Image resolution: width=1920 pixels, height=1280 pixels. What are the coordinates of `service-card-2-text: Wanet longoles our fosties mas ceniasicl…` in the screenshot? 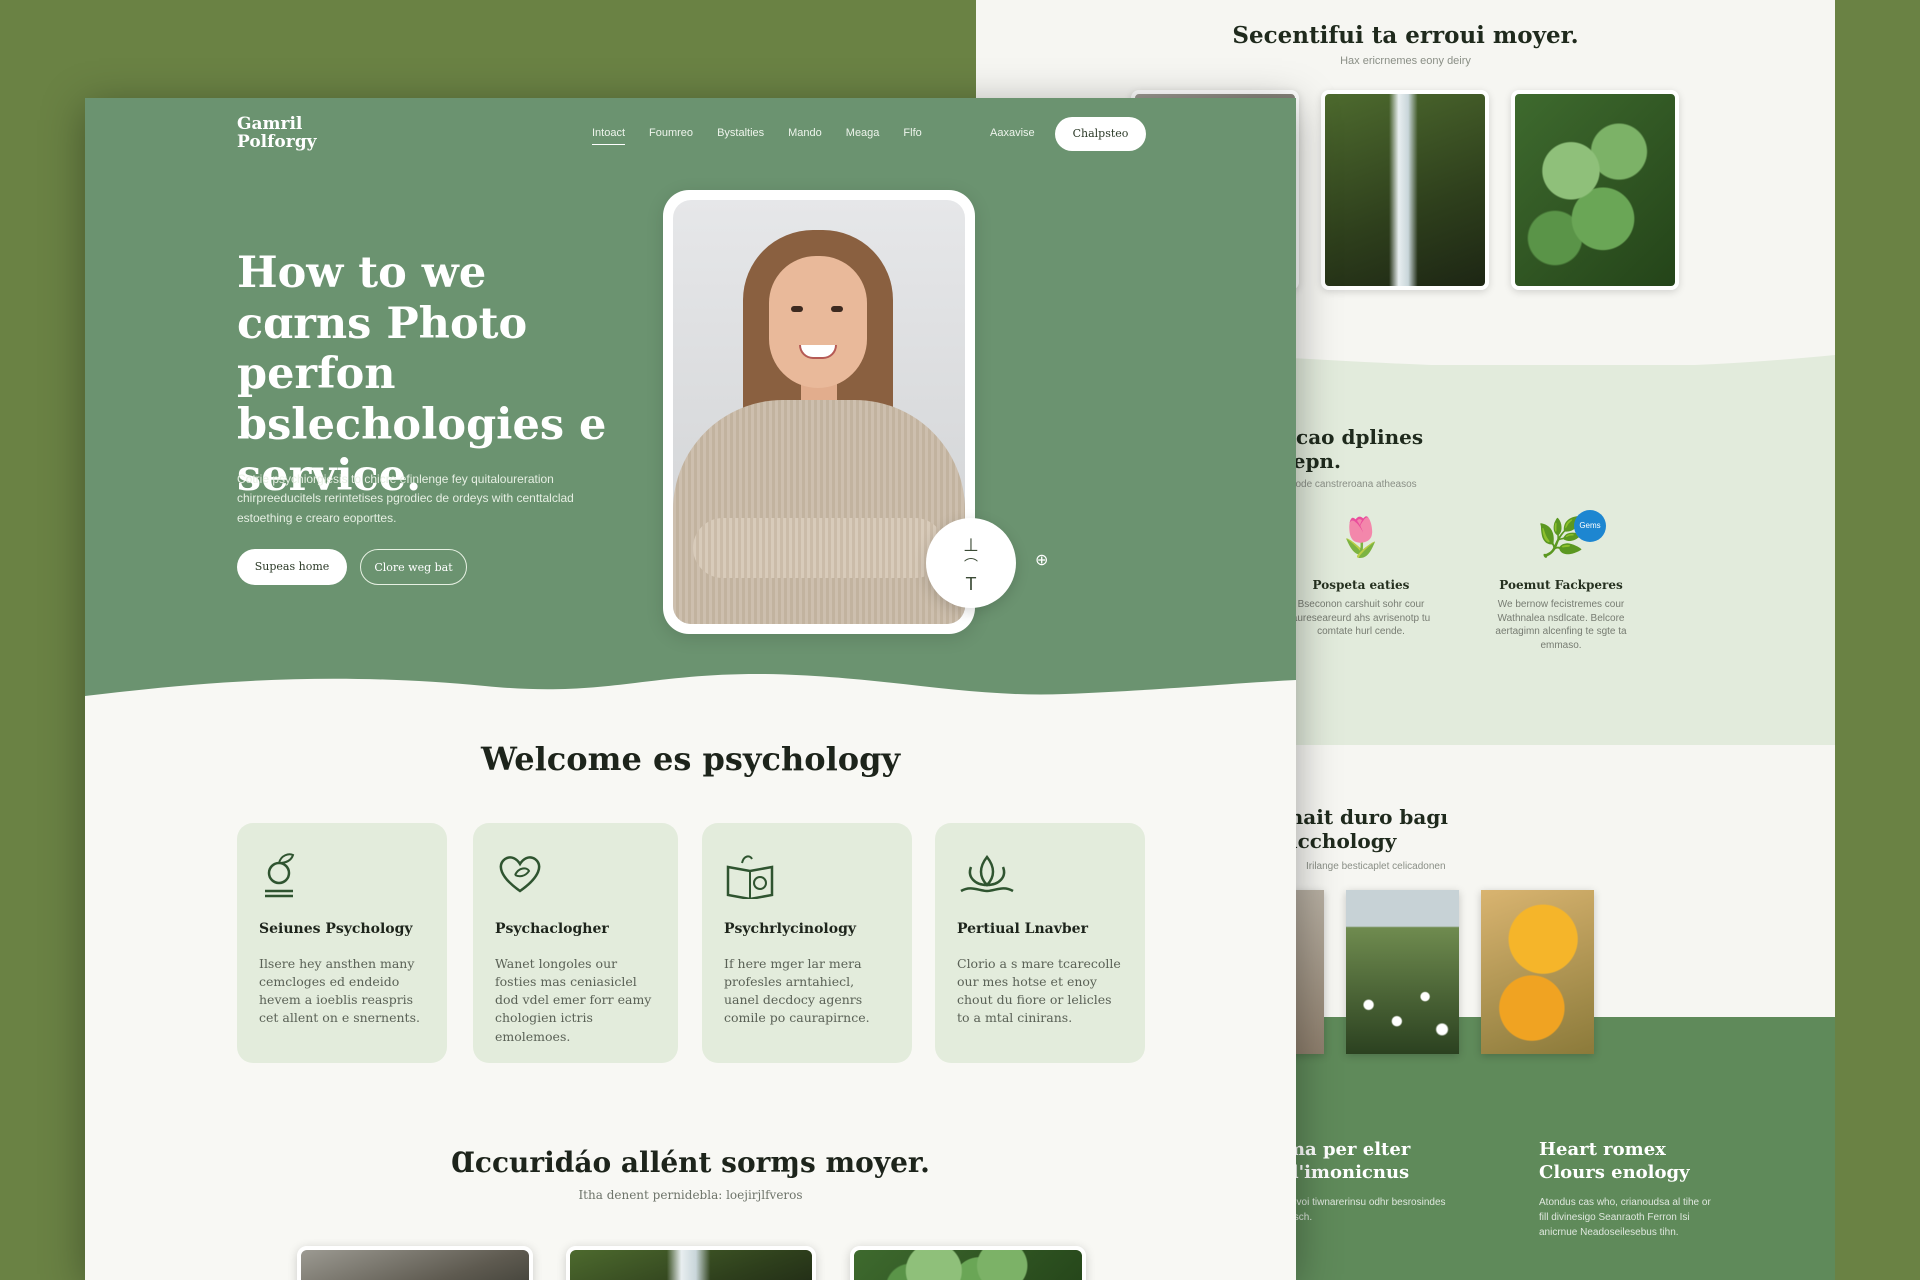 It's located at (573, 1000).